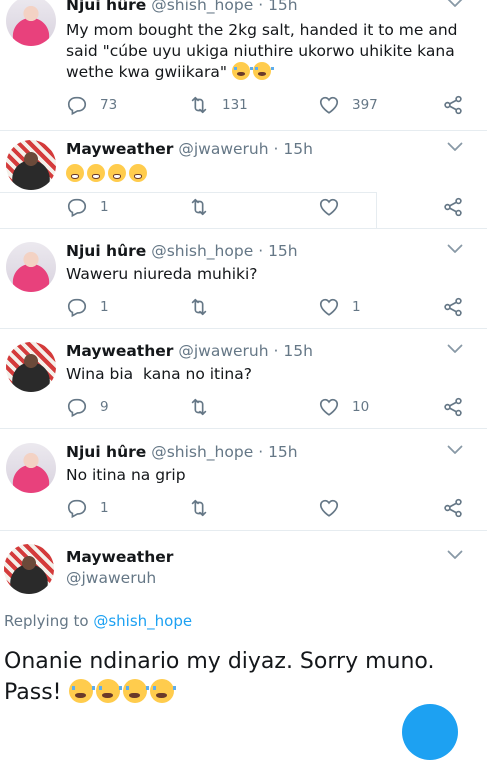 Image resolution: width=487 pixels, height=760 pixels. Describe the element at coordinates (218, 105) in the screenshot. I see `retweet-button: 131` at that location.